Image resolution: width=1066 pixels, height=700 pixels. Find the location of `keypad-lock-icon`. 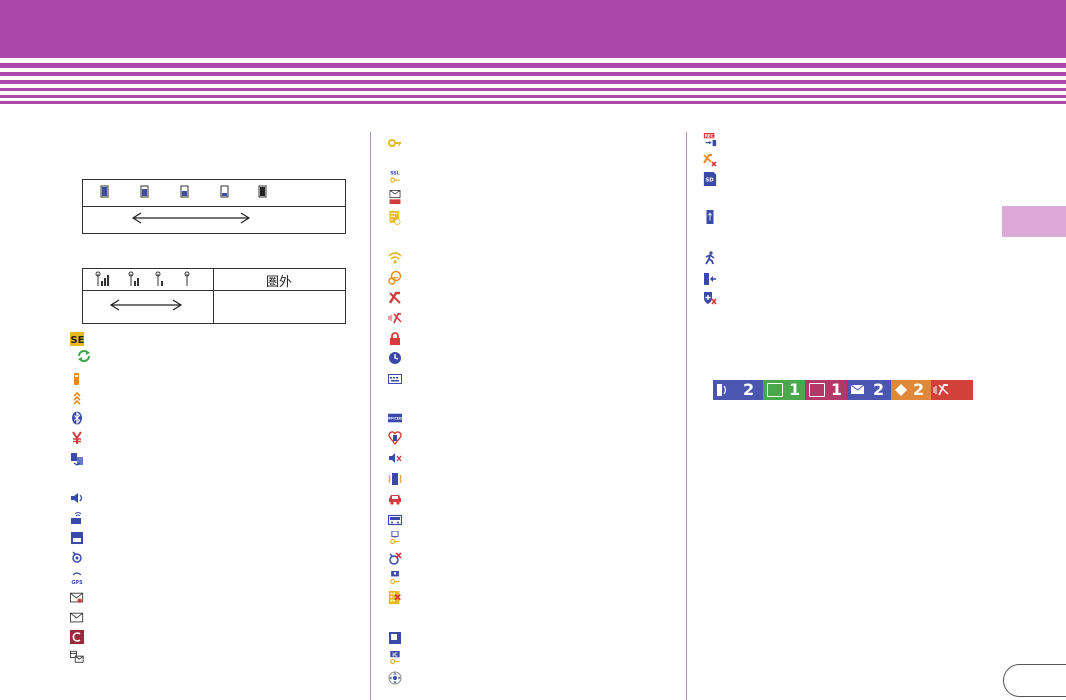

keypad-lock-icon is located at coordinates (395, 220).